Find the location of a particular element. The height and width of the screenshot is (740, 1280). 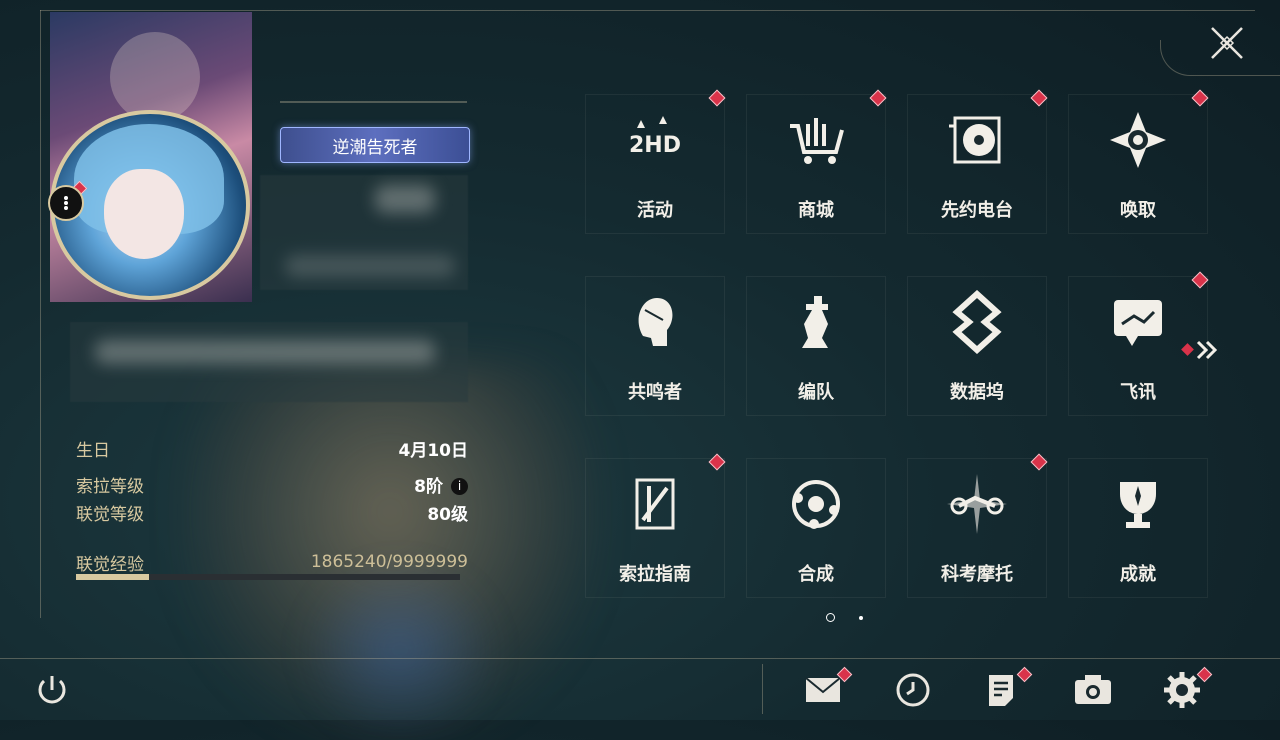

exp-value: 1865240/9999999 is located at coordinates (389, 562).